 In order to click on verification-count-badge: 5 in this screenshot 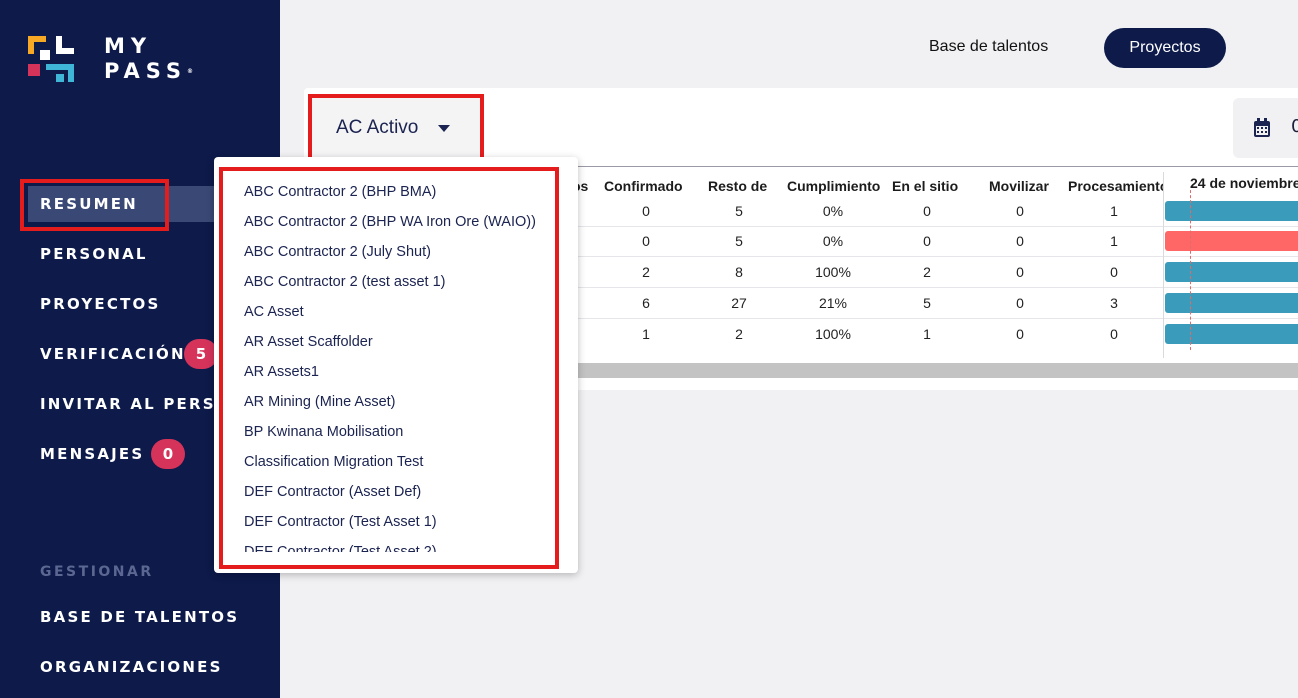, I will do `click(201, 354)`.